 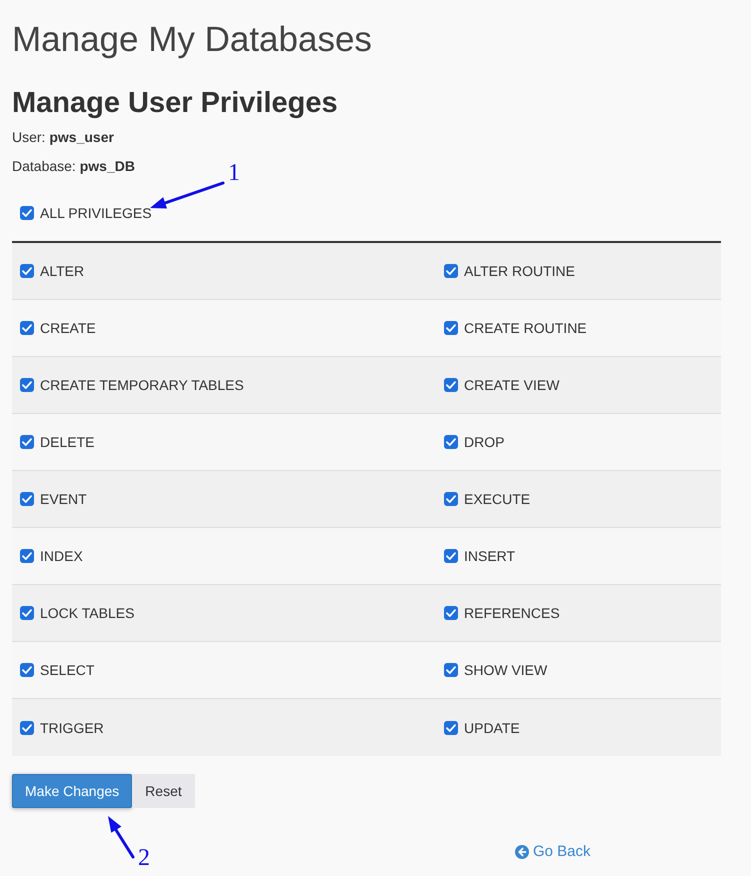 I want to click on checkbox-label: EVENT, so click(x=63, y=499).